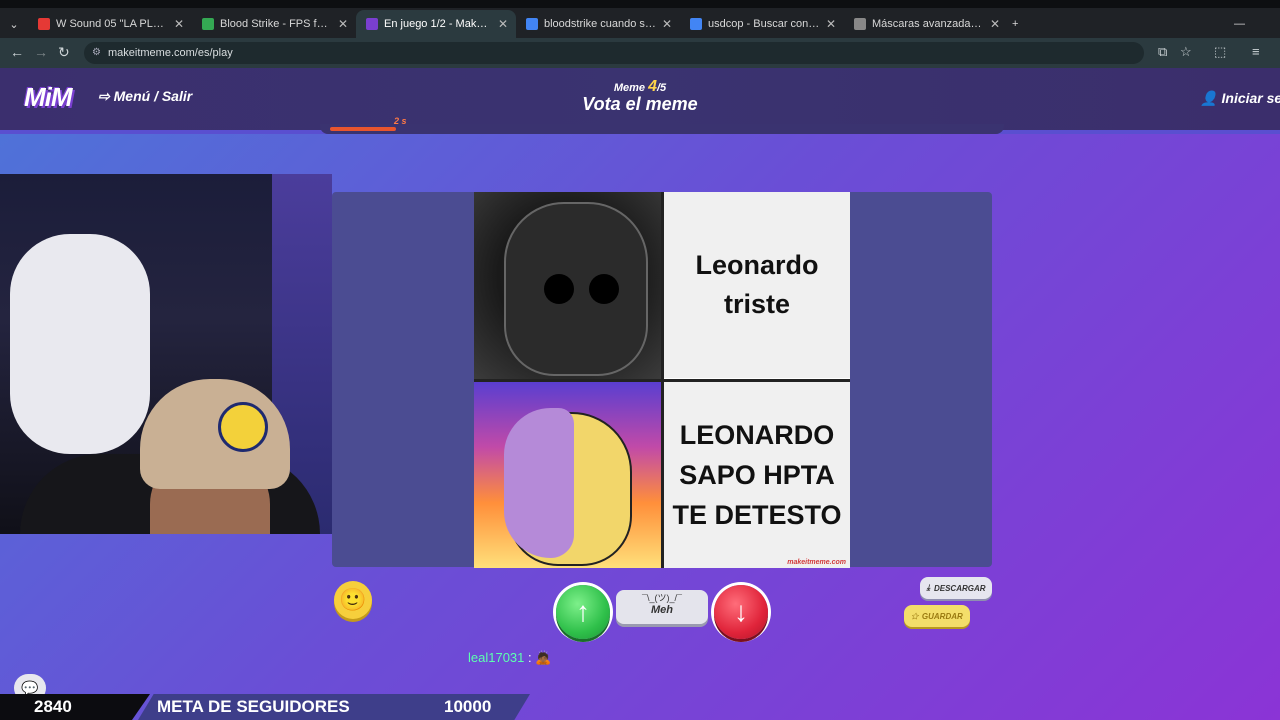 The height and width of the screenshot is (720, 1280). Describe the element at coordinates (568, 286) in the screenshot. I see `meme-panel-sad-wojak` at that location.